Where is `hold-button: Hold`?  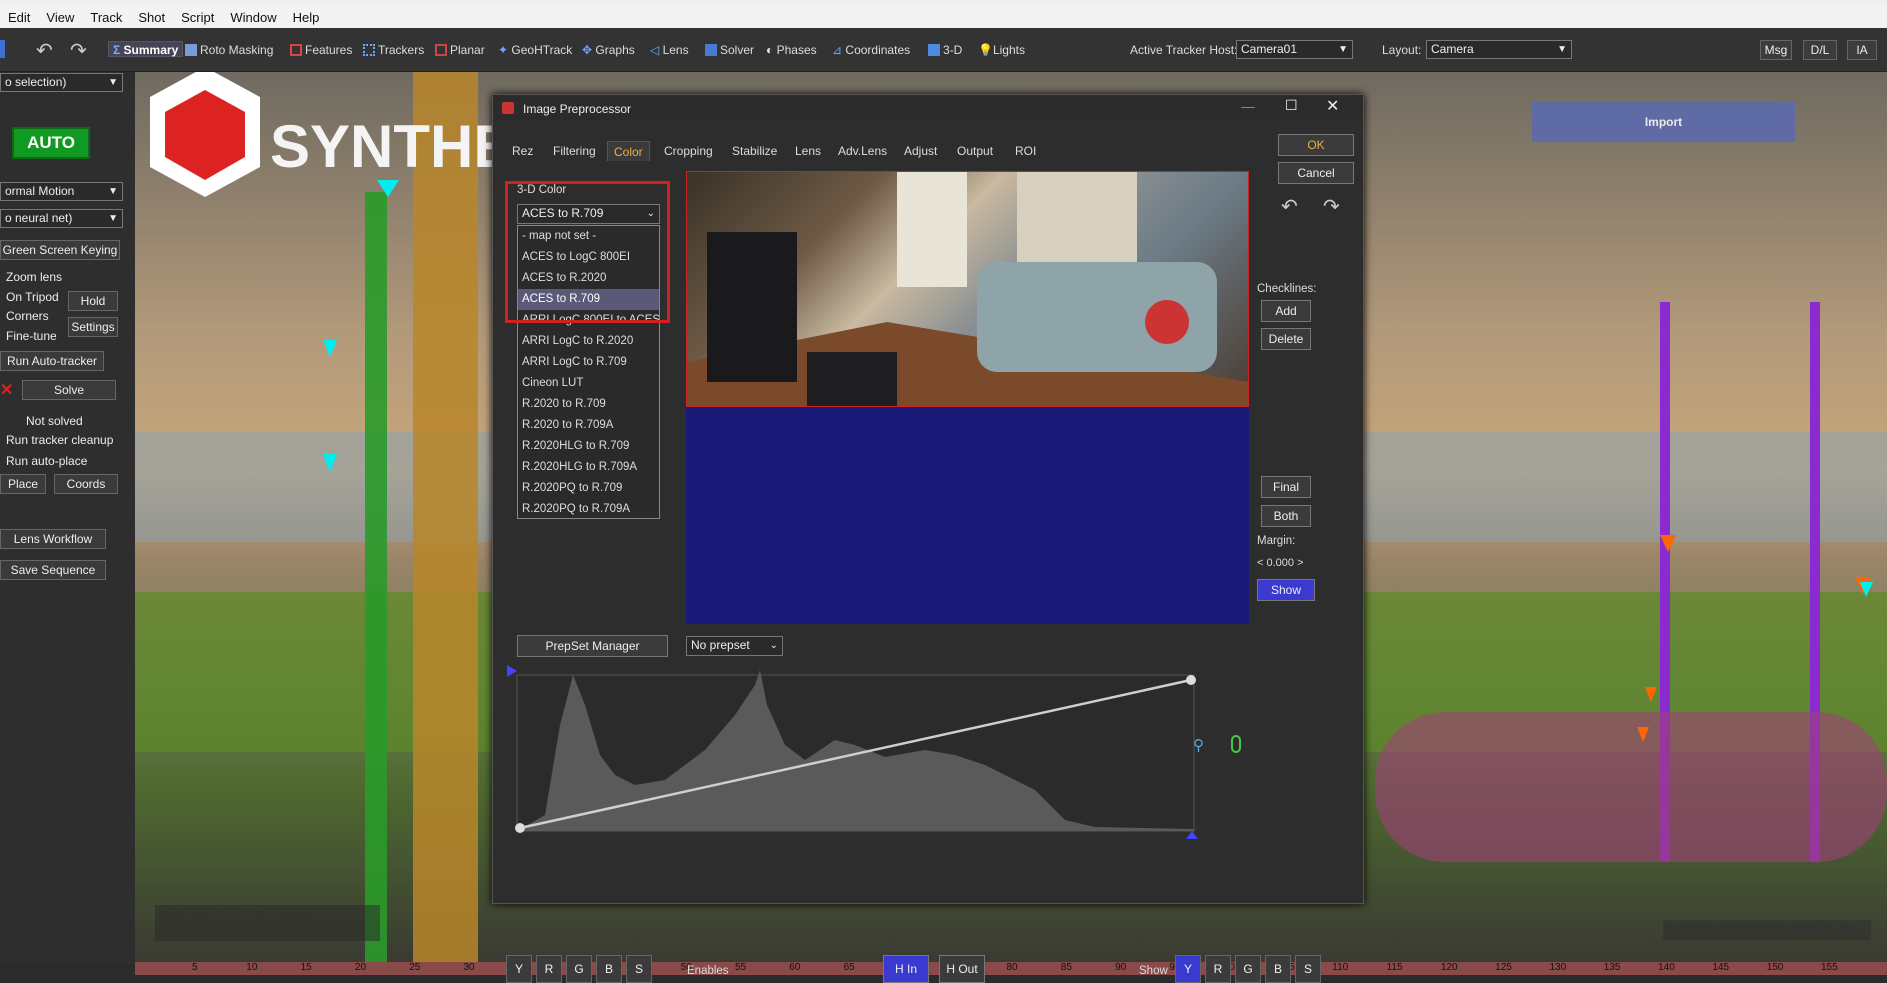
hold-button: Hold is located at coordinates (93, 301).